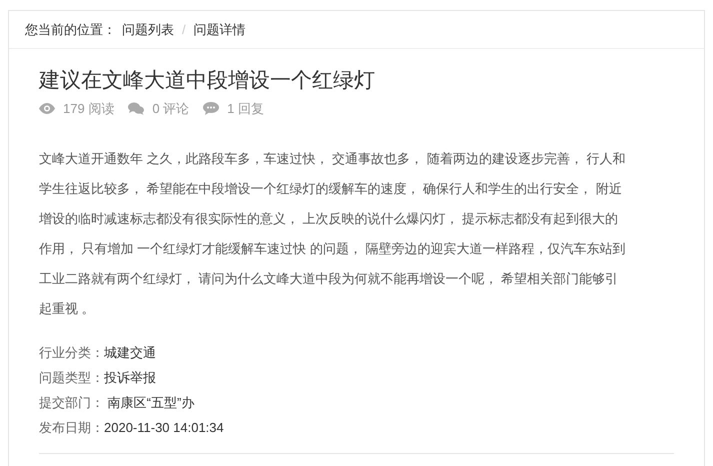 This screenshot has height=466, width=713. What do you see at coordinates (71, 403) in the screenshot?
I see `field-label: 提交部门：` at bounding box center [71, 403].